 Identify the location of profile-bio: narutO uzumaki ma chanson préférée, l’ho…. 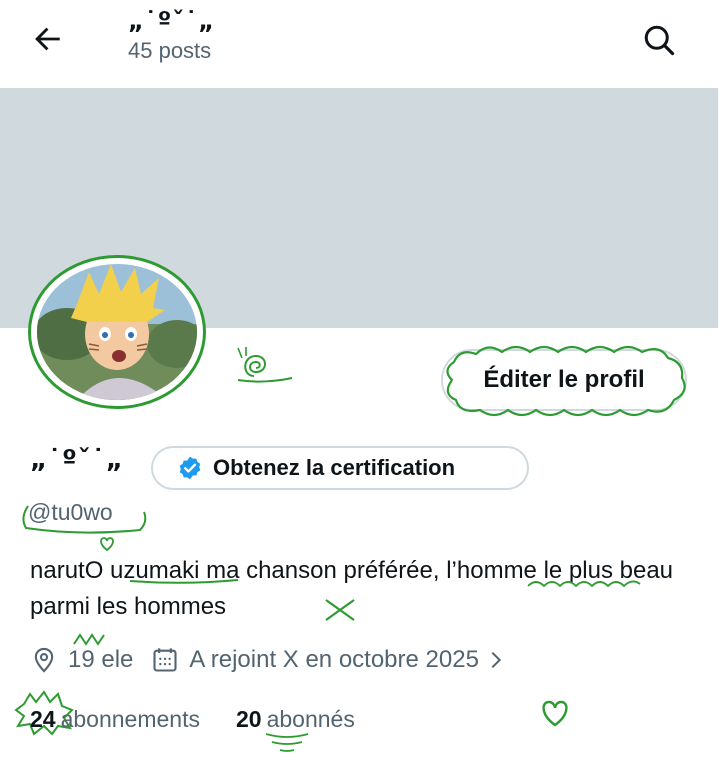
(352, 588).